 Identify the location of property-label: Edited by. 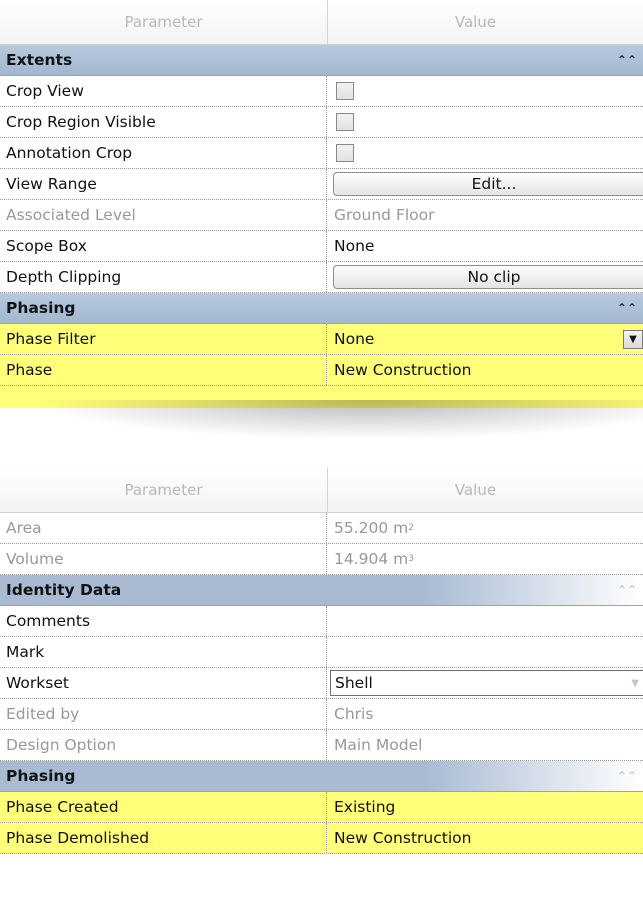
(163, 714).